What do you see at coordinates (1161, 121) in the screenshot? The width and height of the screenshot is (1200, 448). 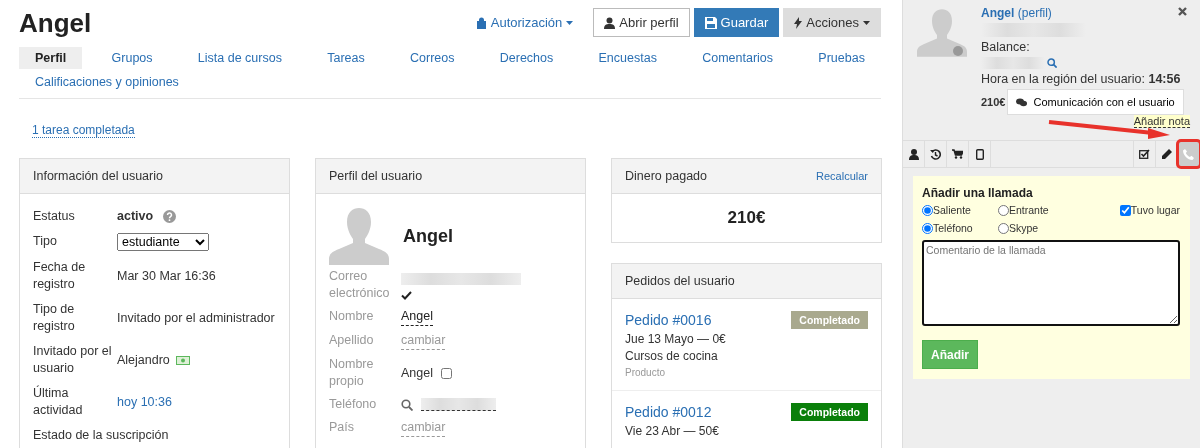 I see `add-note-link: Añadir nota` at bounding box center [1161, 121].